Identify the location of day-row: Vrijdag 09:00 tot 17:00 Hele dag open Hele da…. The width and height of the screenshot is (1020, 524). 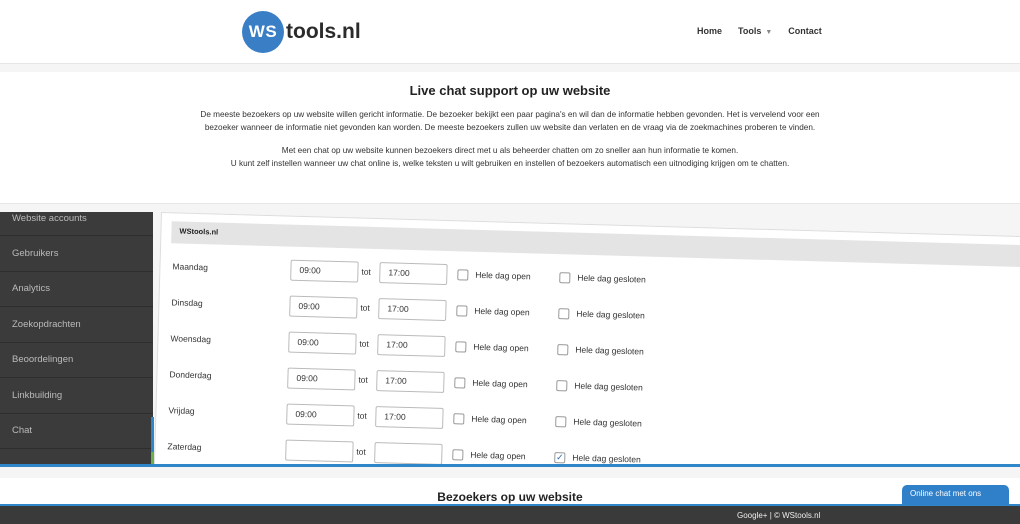
(407, 416).